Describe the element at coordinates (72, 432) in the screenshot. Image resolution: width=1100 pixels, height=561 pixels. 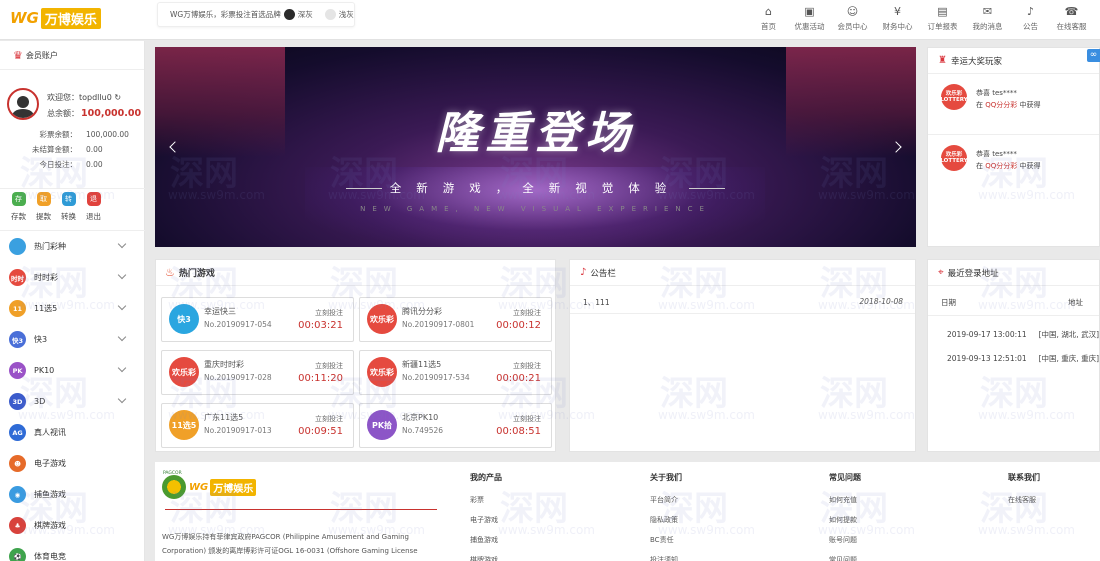
I see `menu-item-ag: AG 真人视讯` at that location.